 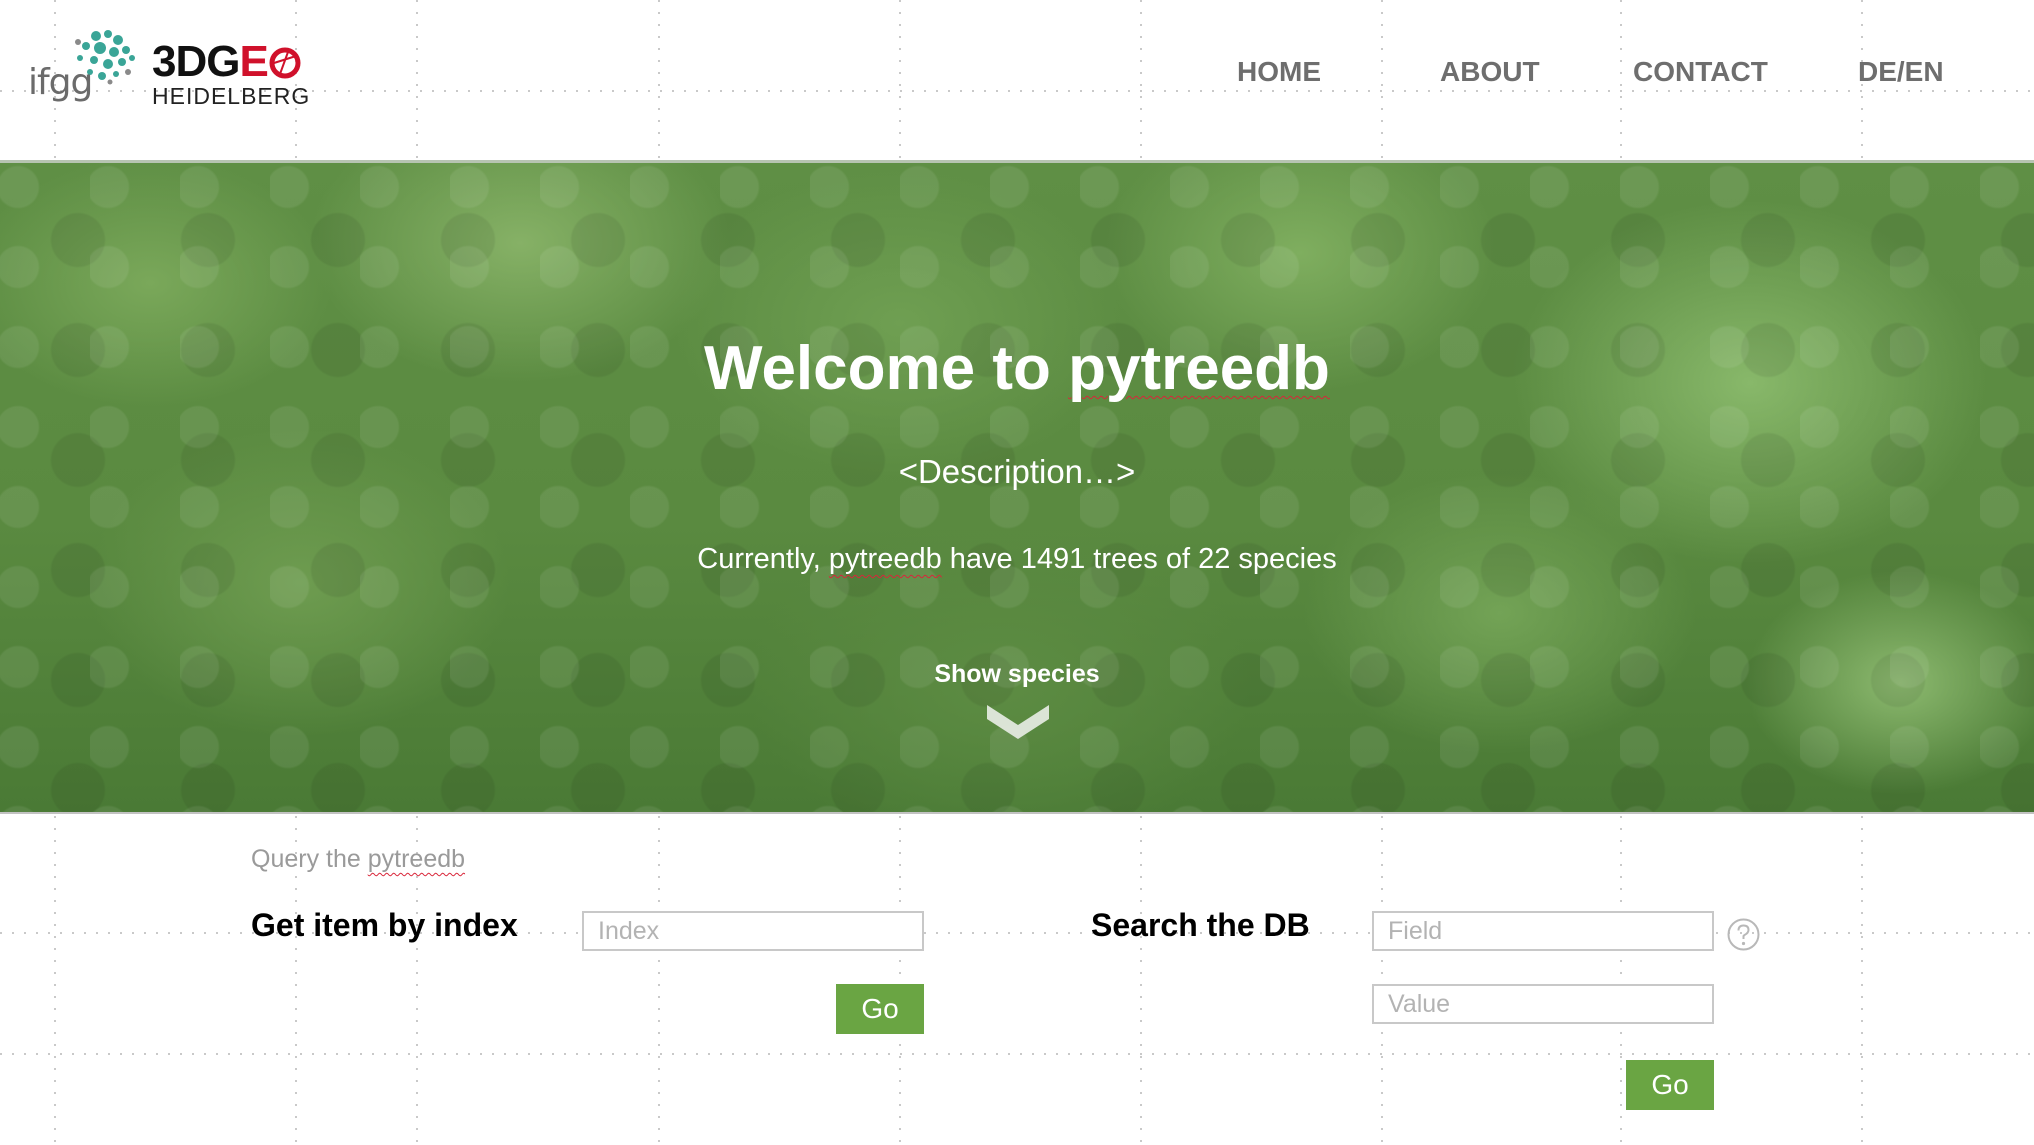 What do you see at coordinates (1017, 813) in the screenshot?
I see `hero-divider` at bounding box center [1017, 813].